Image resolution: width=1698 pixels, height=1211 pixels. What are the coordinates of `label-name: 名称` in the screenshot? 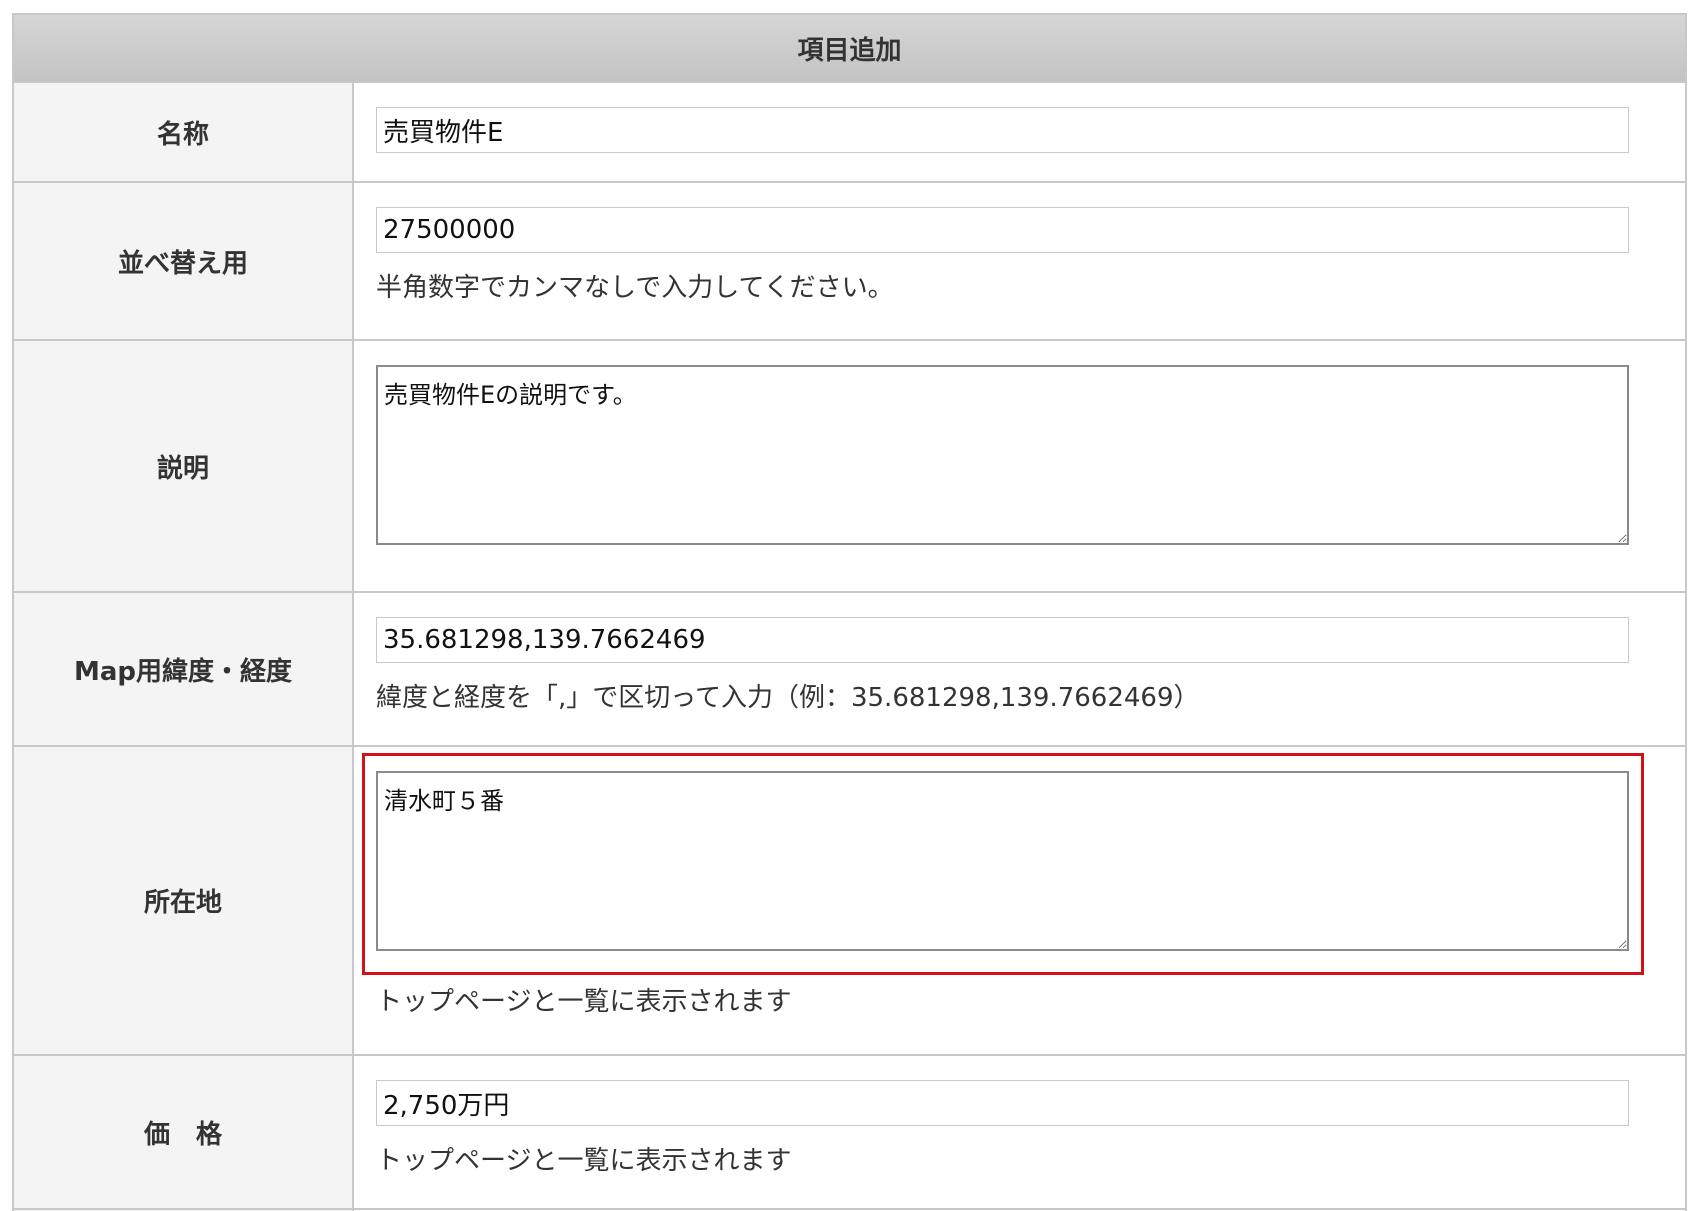 It's located at (184, 132).